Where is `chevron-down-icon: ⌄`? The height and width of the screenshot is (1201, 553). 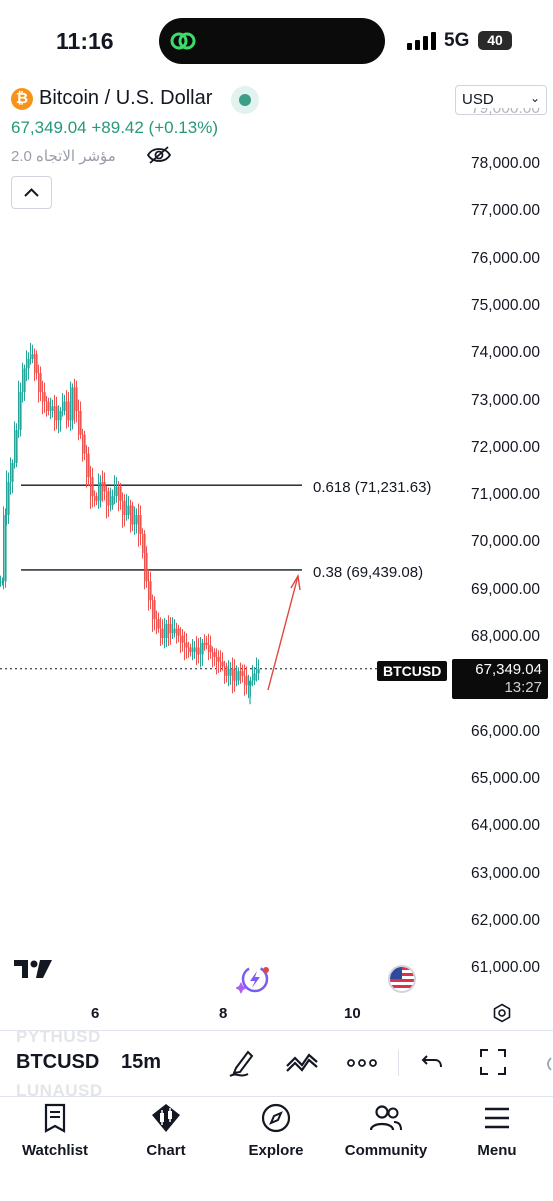 chevron-down-icon: ⌄ is located at coordinates (534, 98).